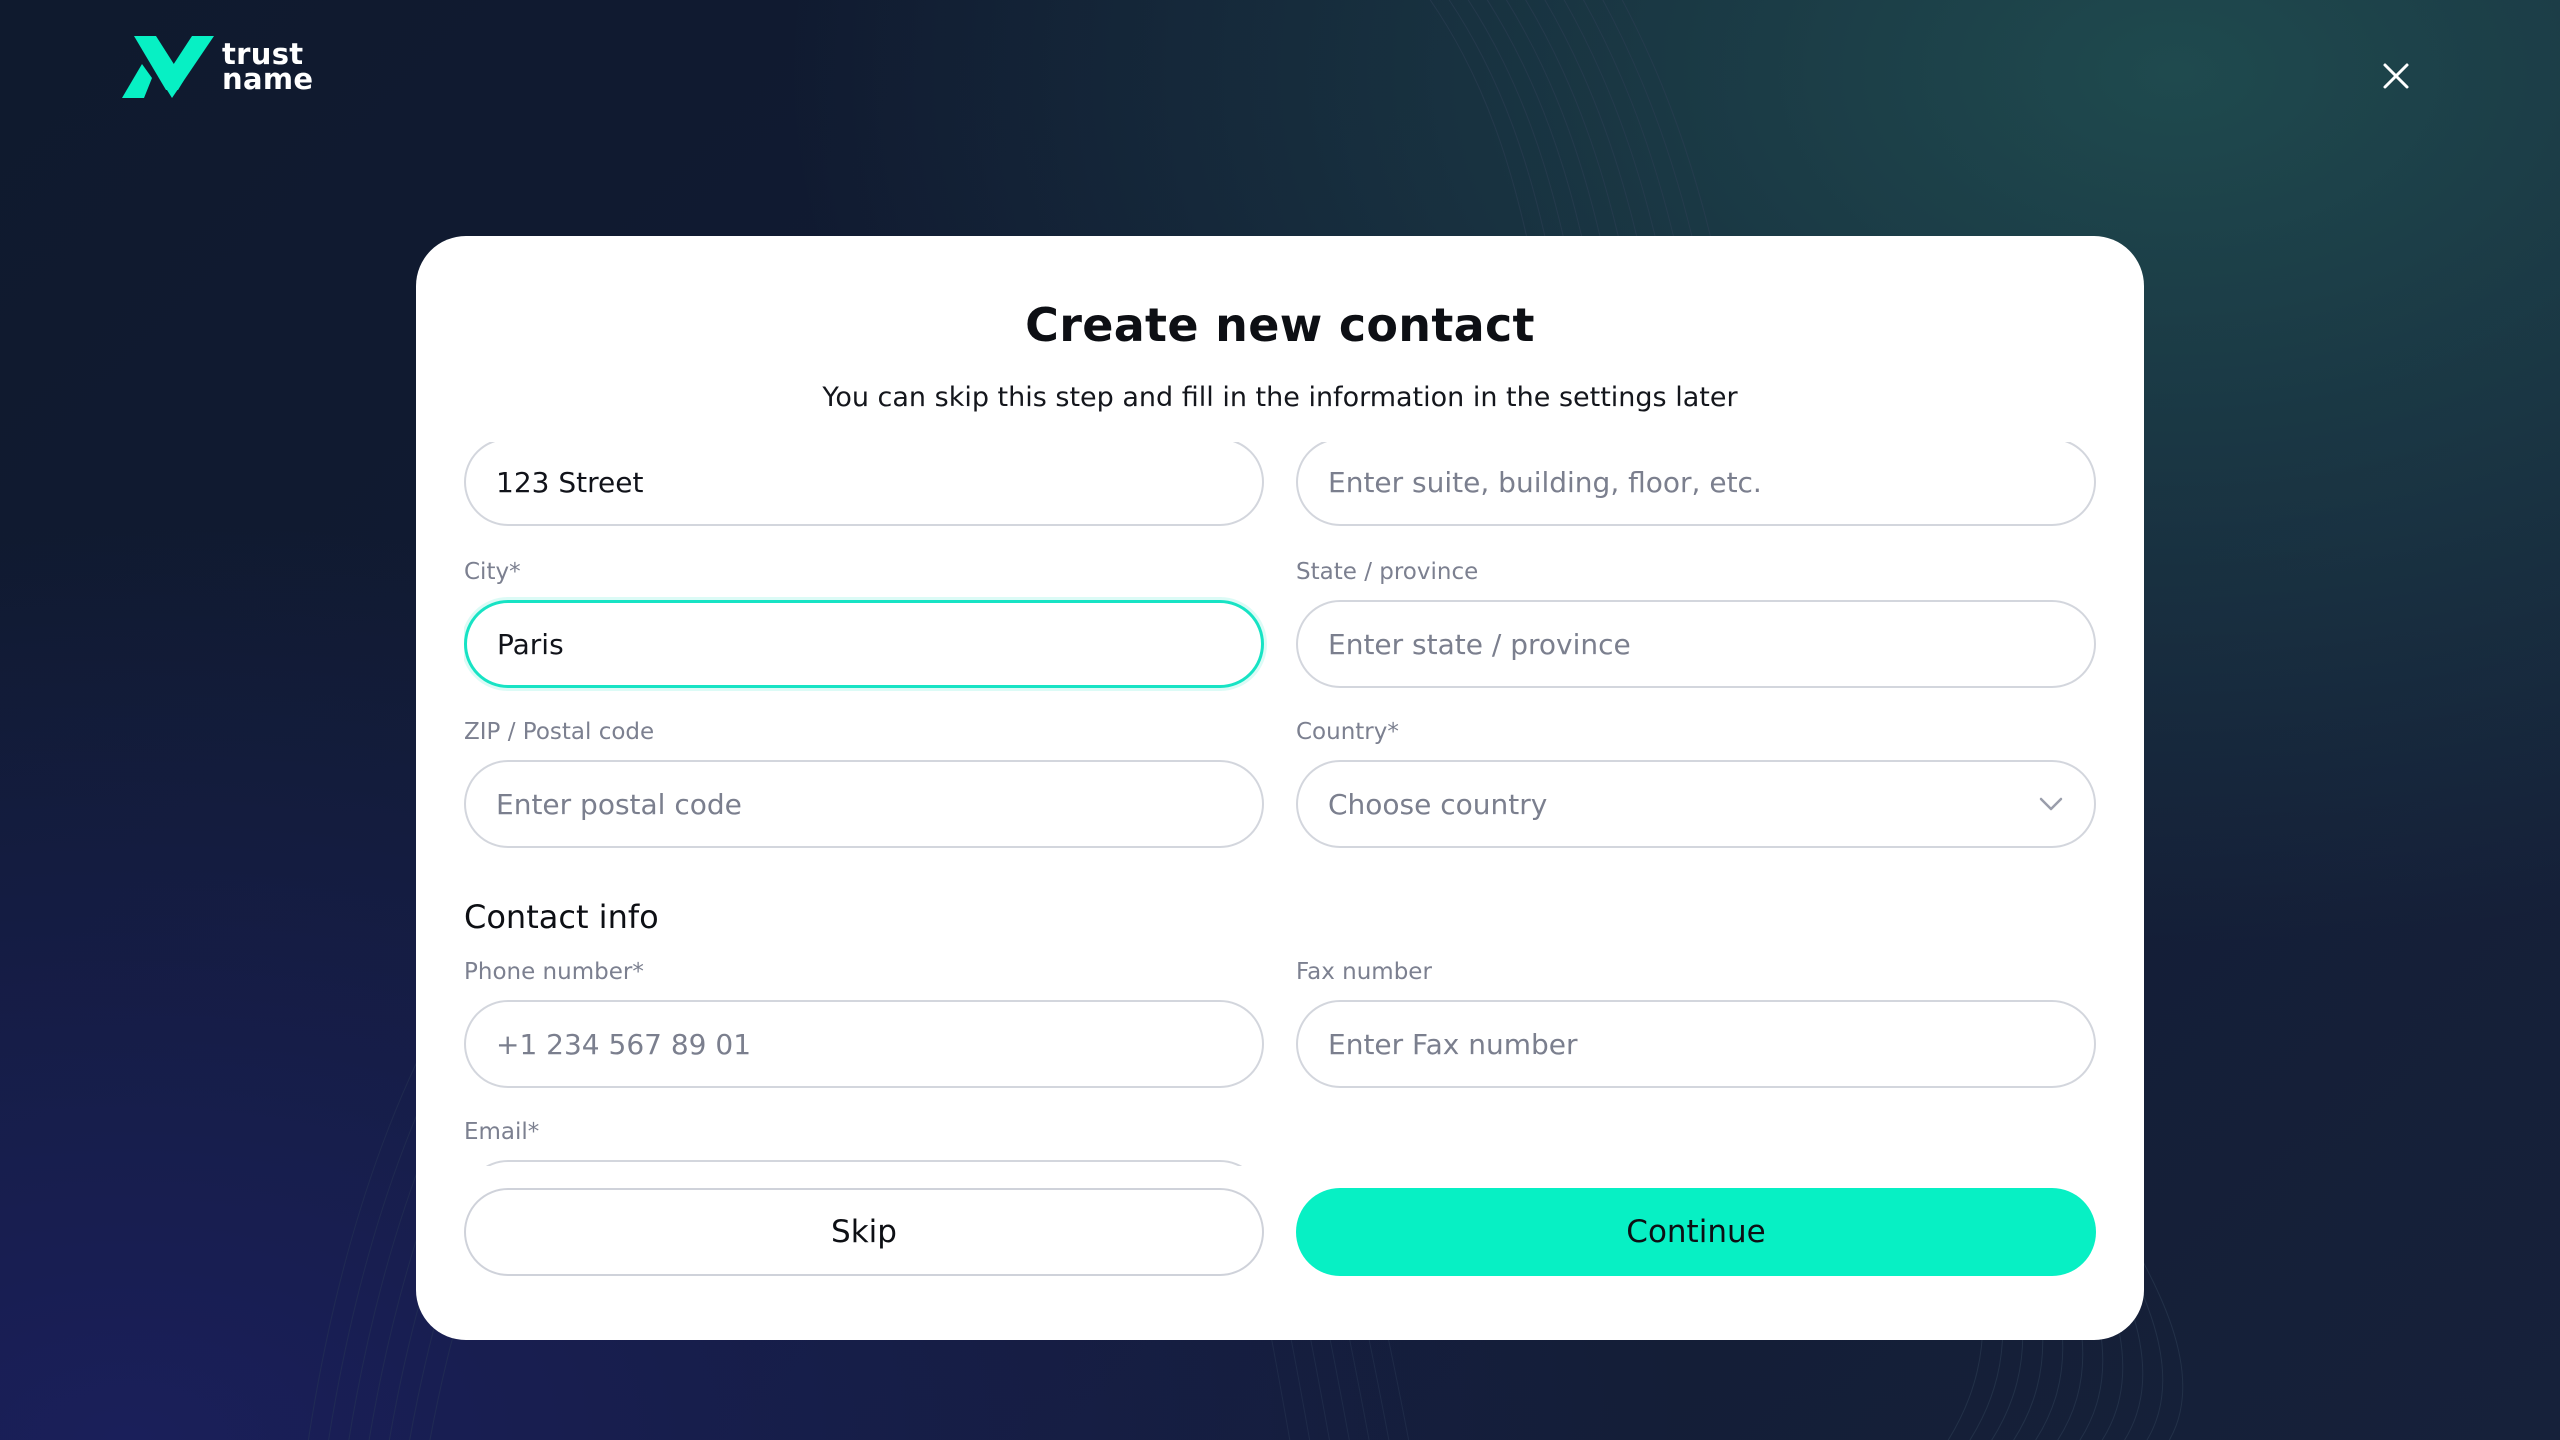  Describe the element at coordinates (1696, 972) in the screenshot. I see `fax-field: Fax number` at that location.